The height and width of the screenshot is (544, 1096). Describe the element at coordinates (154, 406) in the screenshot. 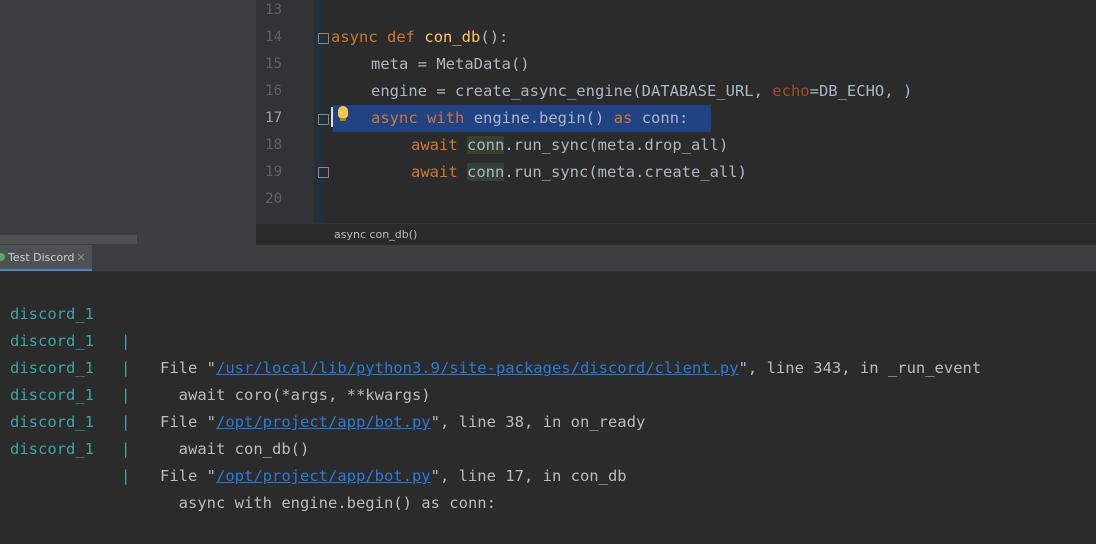

I see `console-line: discord_1 | await con_db()` at that location.